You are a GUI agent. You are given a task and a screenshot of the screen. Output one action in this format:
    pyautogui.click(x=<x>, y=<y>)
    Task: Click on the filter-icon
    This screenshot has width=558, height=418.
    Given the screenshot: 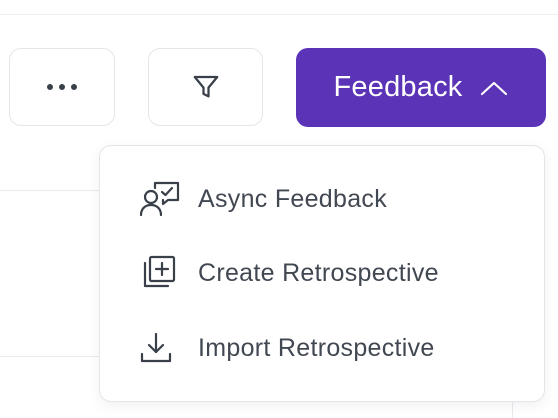 What is the action you would take?
    pyautogui.click(x=205, y=86)
    